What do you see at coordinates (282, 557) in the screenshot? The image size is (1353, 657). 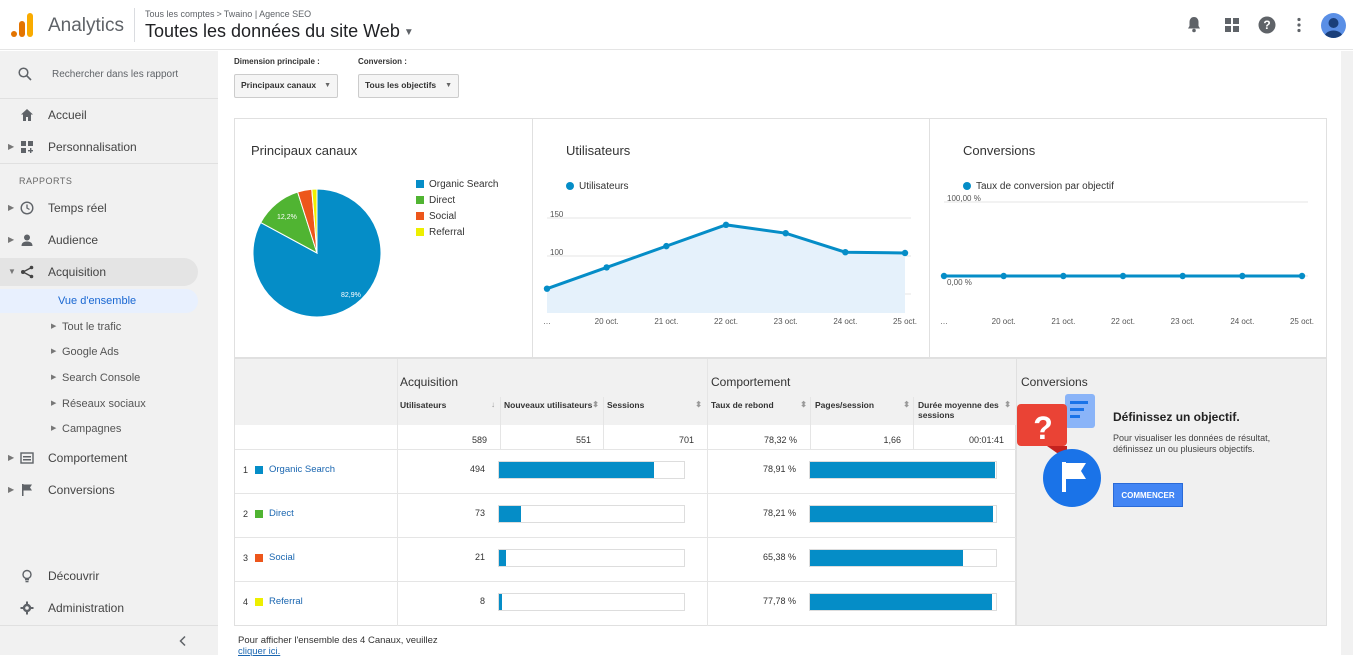 I see `channel-link: Social` at bounding box center [282, 557].